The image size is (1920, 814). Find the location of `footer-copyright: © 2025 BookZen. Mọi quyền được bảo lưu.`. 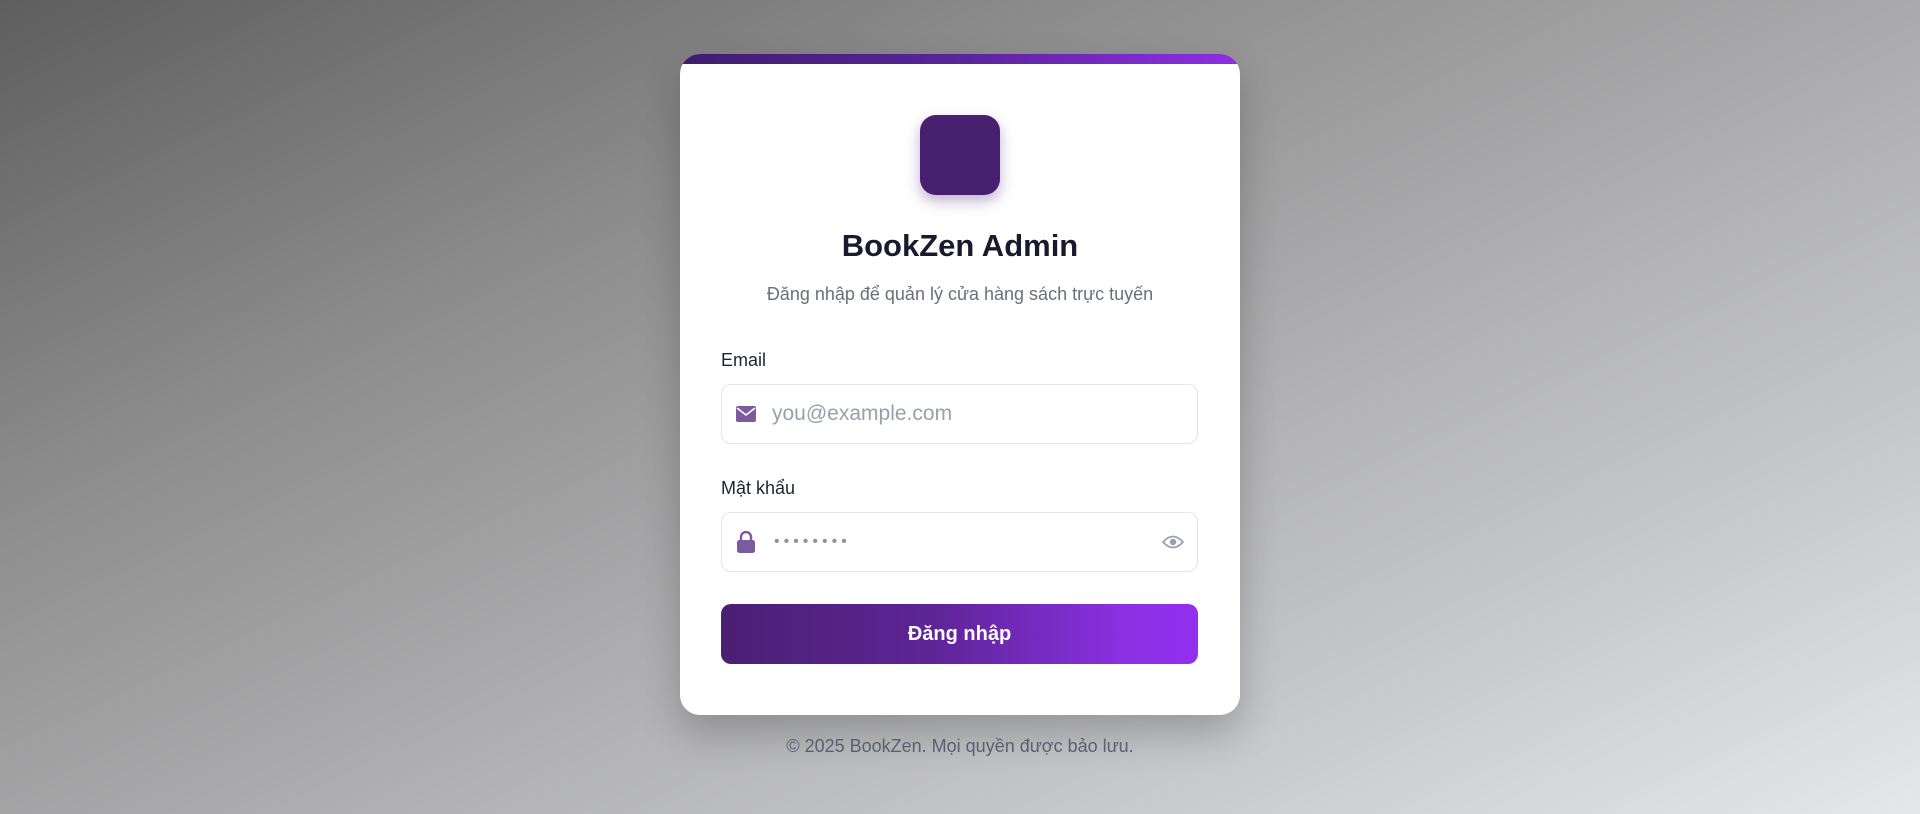

footer-copyright: © 2025 BookZen. Mọi quyền được bảo lưu. is located at coordinates (960, 746).